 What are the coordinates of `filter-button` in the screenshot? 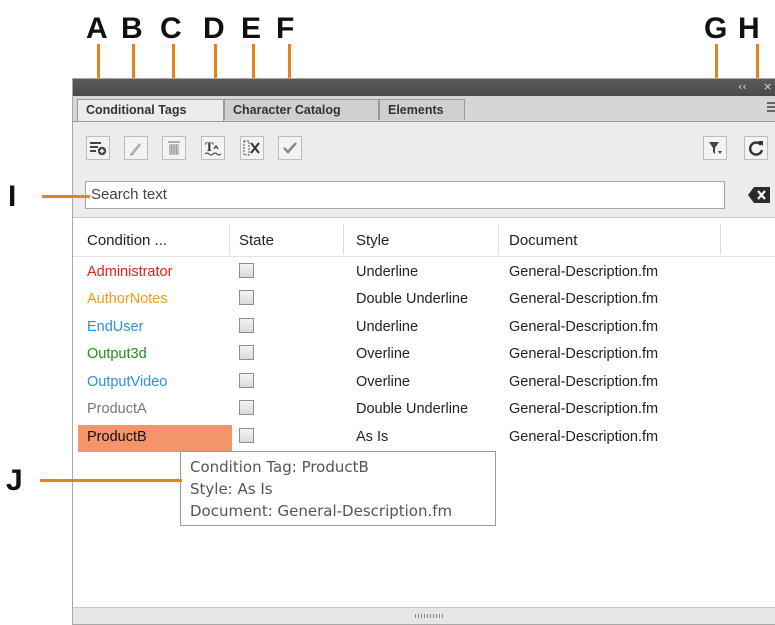 It's located at (715, 148).